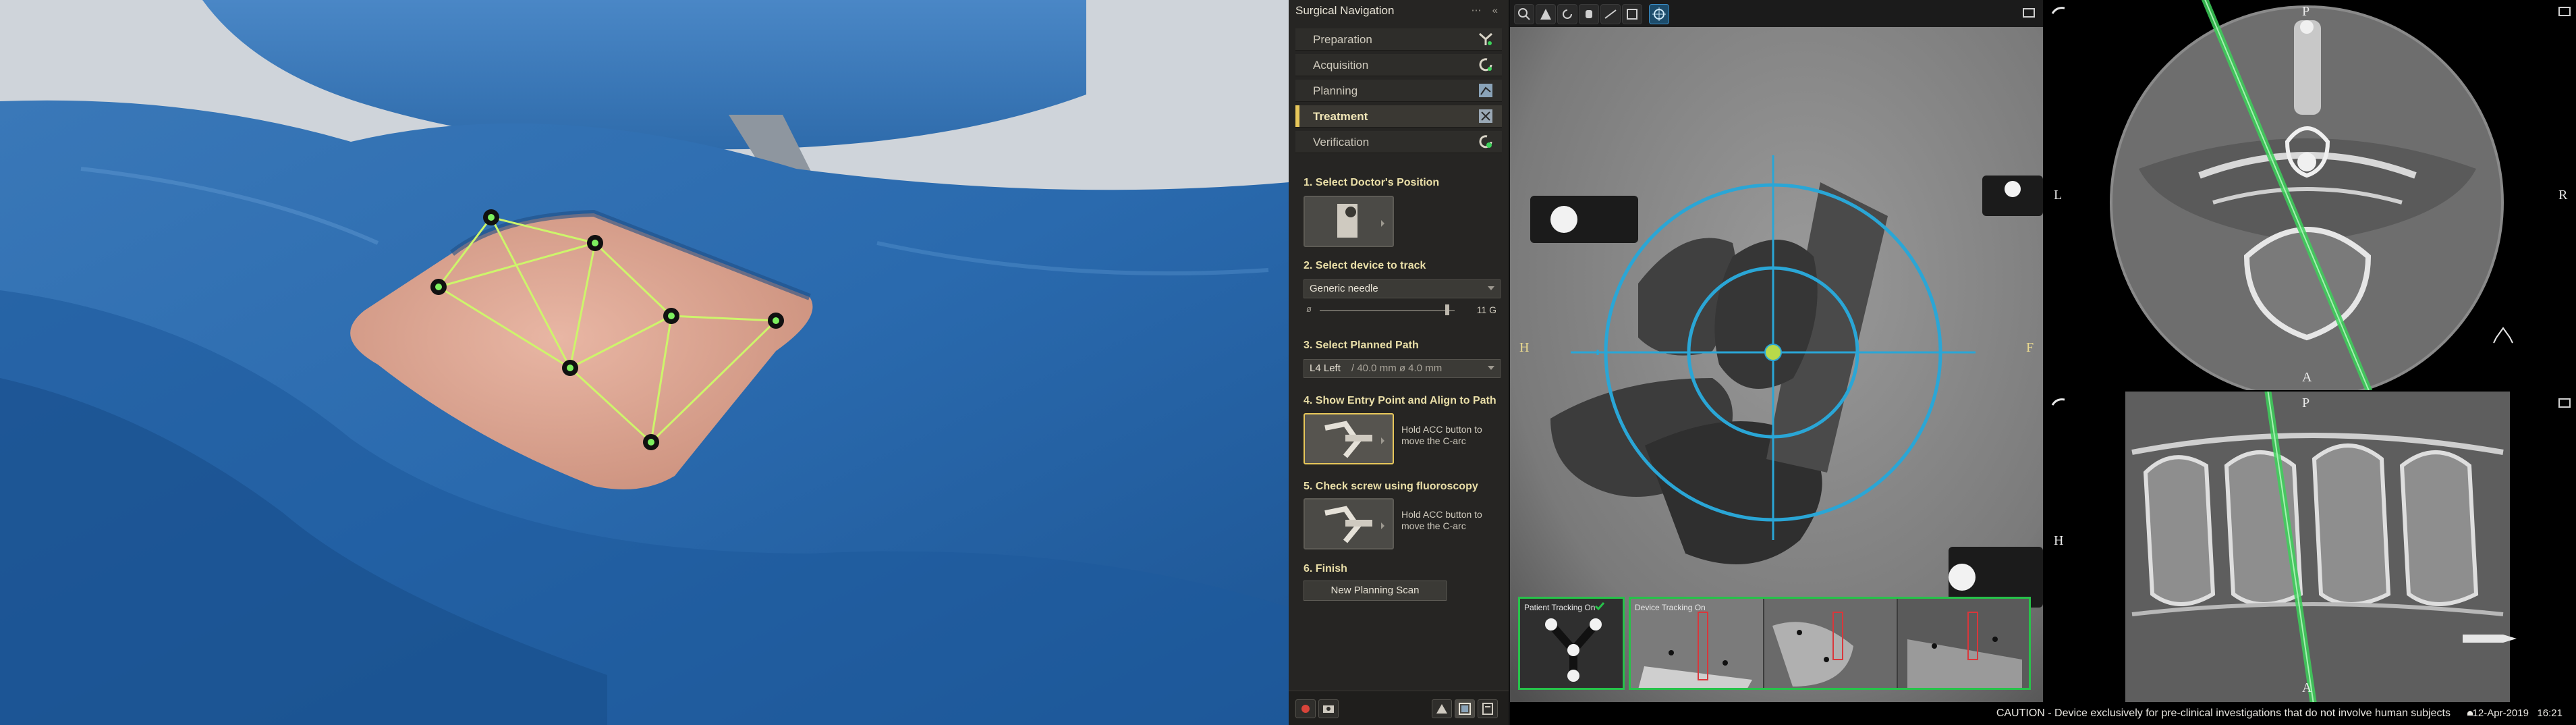 The image size is (2576, 725). I want to click on device-value: Generic needle, so click(1344, 288).